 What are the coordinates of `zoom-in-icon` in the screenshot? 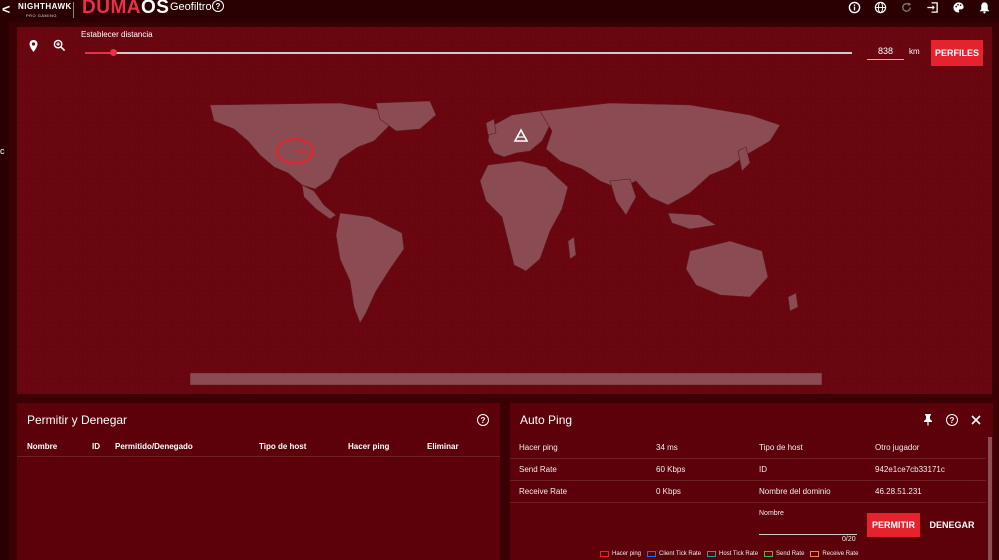 It's located at (60, 46).